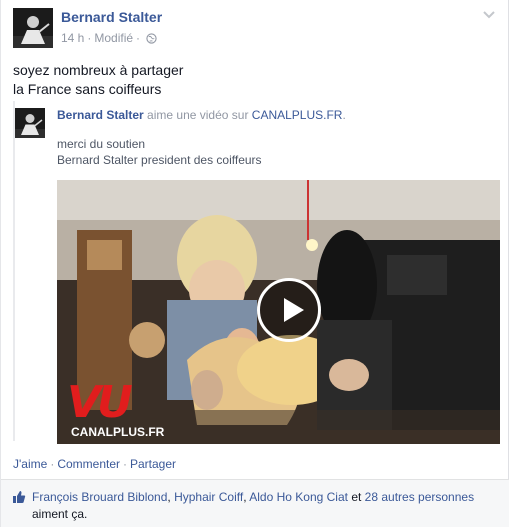 The height and width of the screenshot is (527, 509). Describe the element at coordinates (113, 38) in the screenshot. I see `edited-label: Modifié` at that location.